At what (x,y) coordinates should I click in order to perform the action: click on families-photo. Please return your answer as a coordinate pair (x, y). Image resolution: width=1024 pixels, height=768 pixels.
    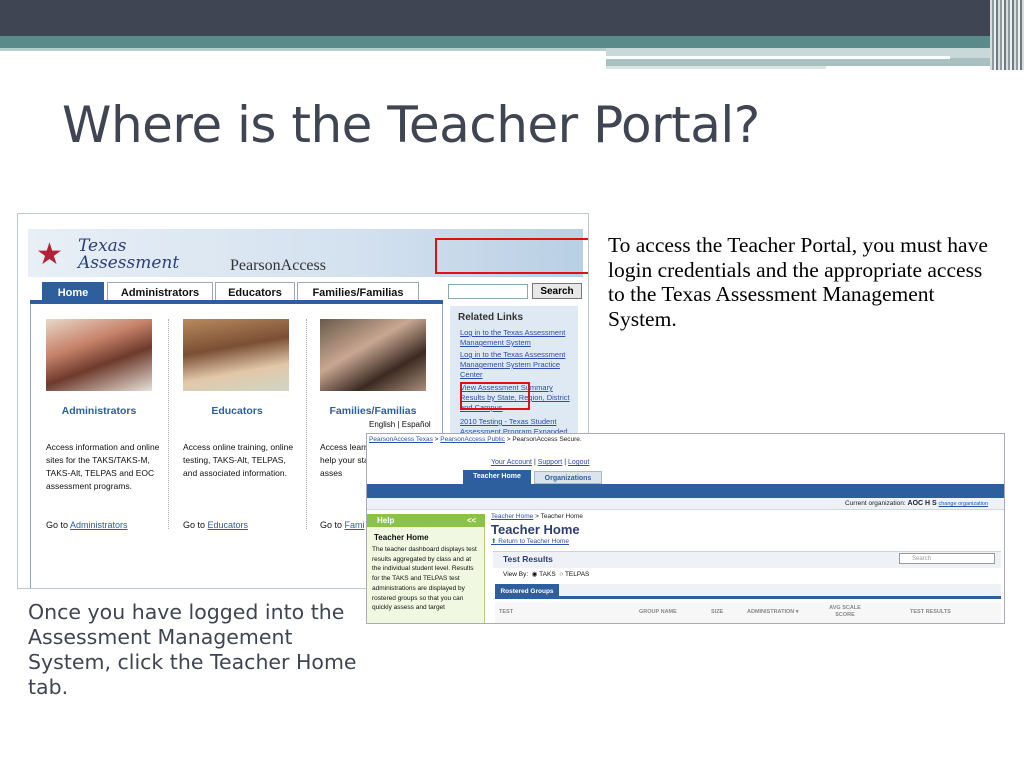
    Looking at the image, I should click on (373, 355).